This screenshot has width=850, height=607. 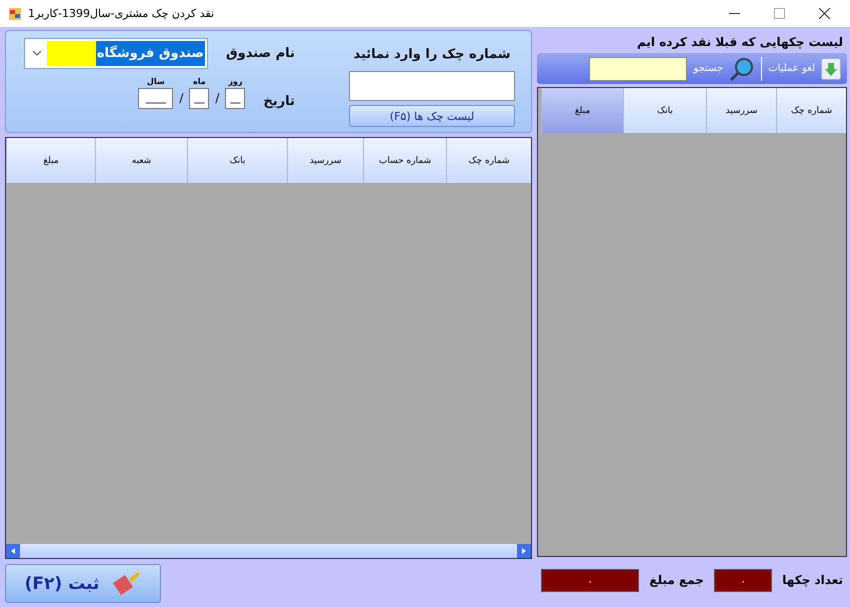 What do you see at coordinates (268, 551) in the screenshot?
I see `horizontal-scrollbar` at bounding box center [268, 551].